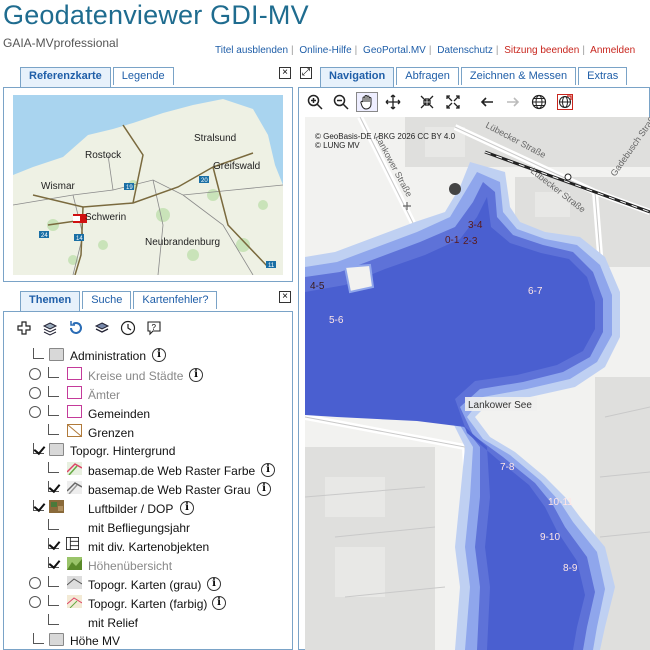 Image resolution: width=650 pixels, height=650 pixels. What do you see at coordinates (427, 76) in the screenshot?
I see `tab-abfragen: Abfragen` at bounding box center [427, 76].